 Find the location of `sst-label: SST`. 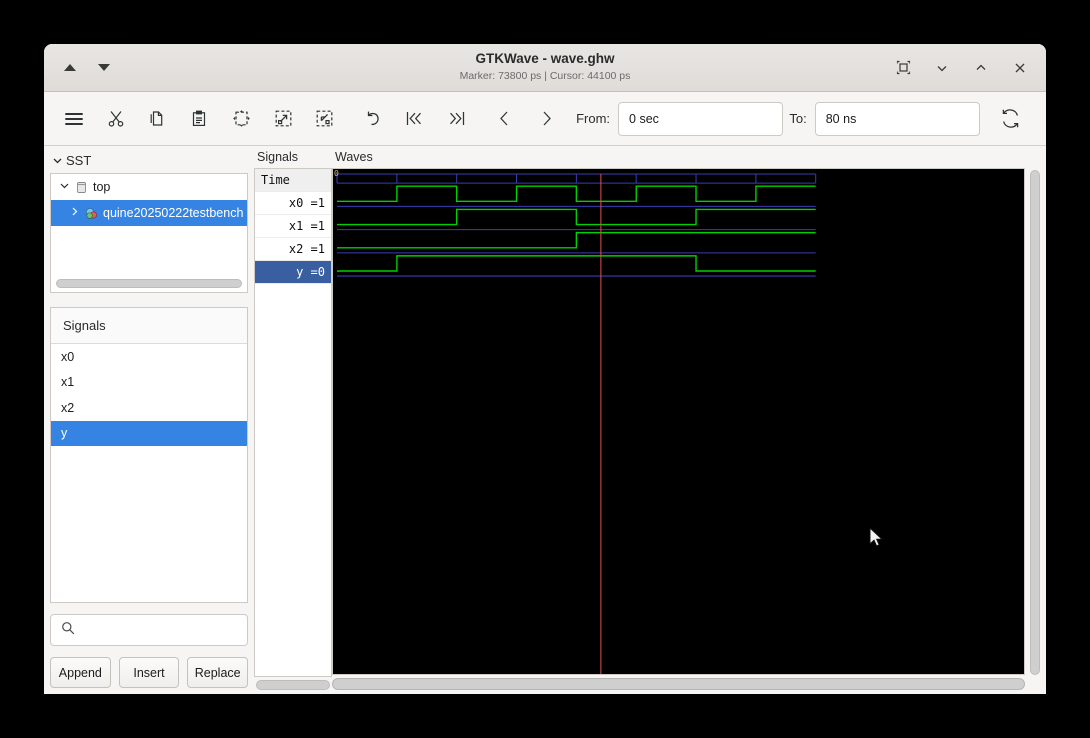

sst-label: SST is located at coordinates (79, 160).